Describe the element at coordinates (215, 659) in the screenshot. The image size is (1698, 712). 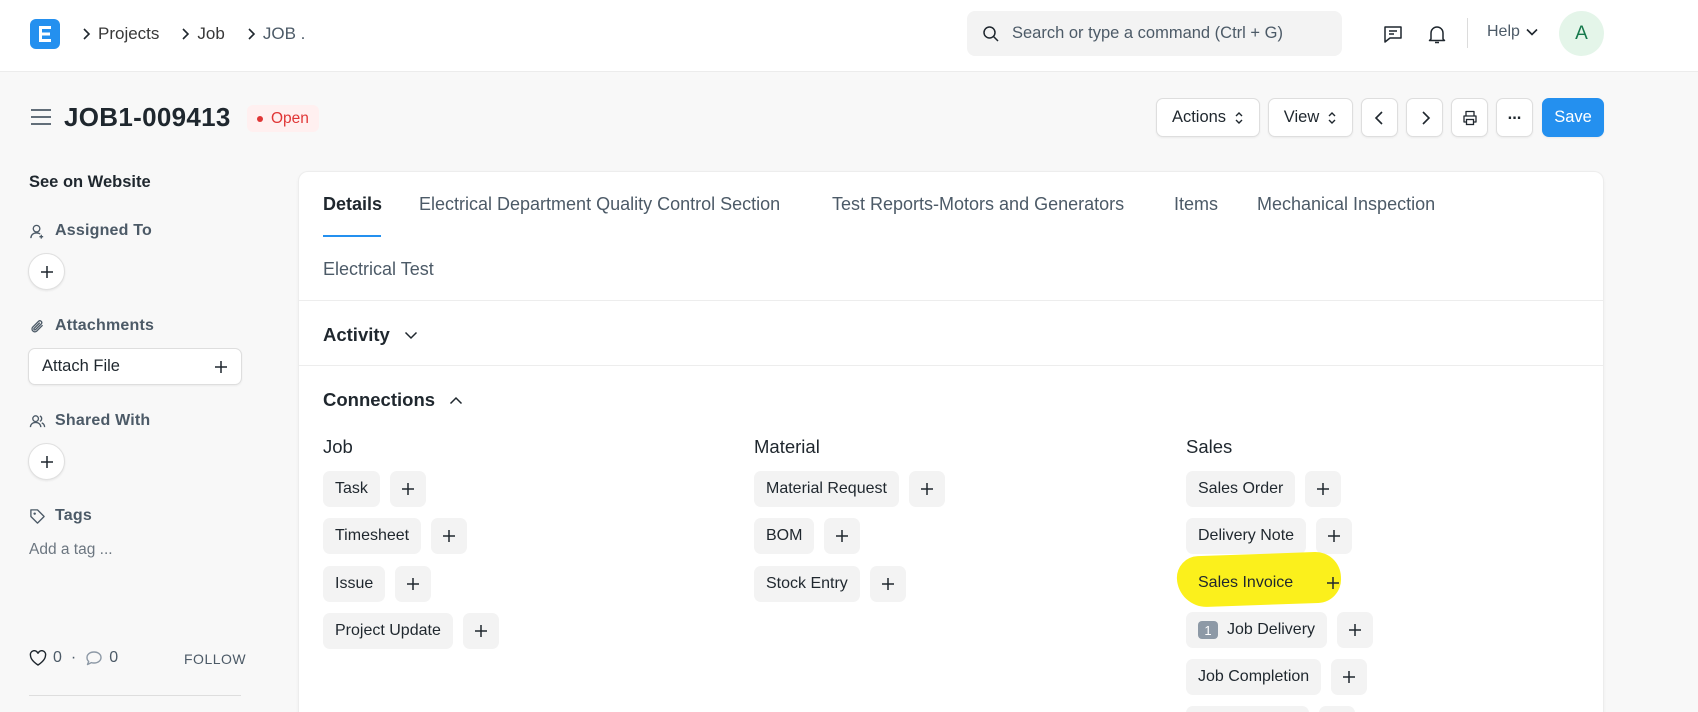
I see `follow-button: FOLLOW` at that location.